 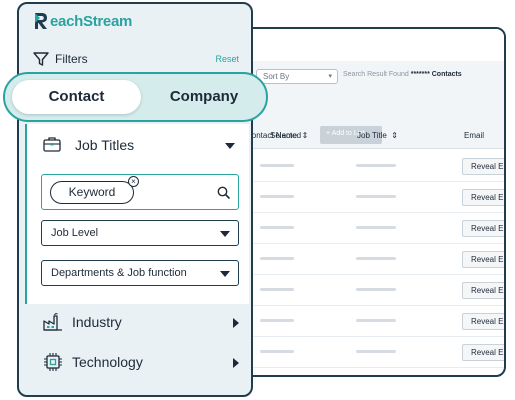 I want to click on col-job-title: Job Title ⇕, so click(x=377, y=135).